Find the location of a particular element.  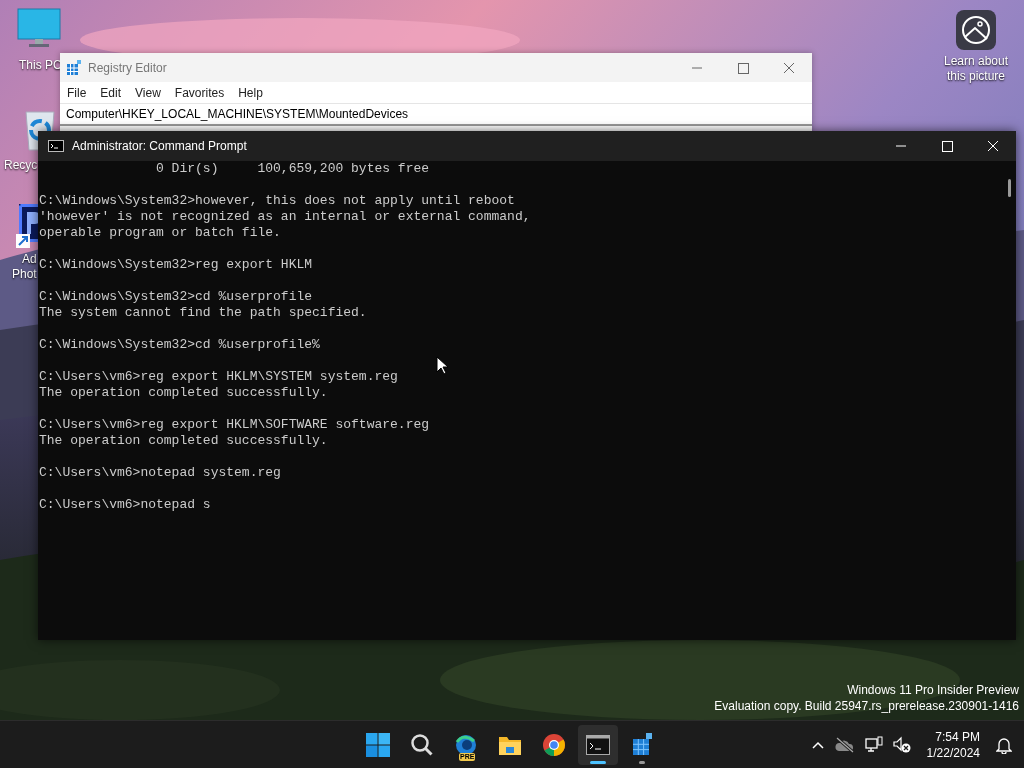

icon-label: Recyc is located at coordinates (21, 165).